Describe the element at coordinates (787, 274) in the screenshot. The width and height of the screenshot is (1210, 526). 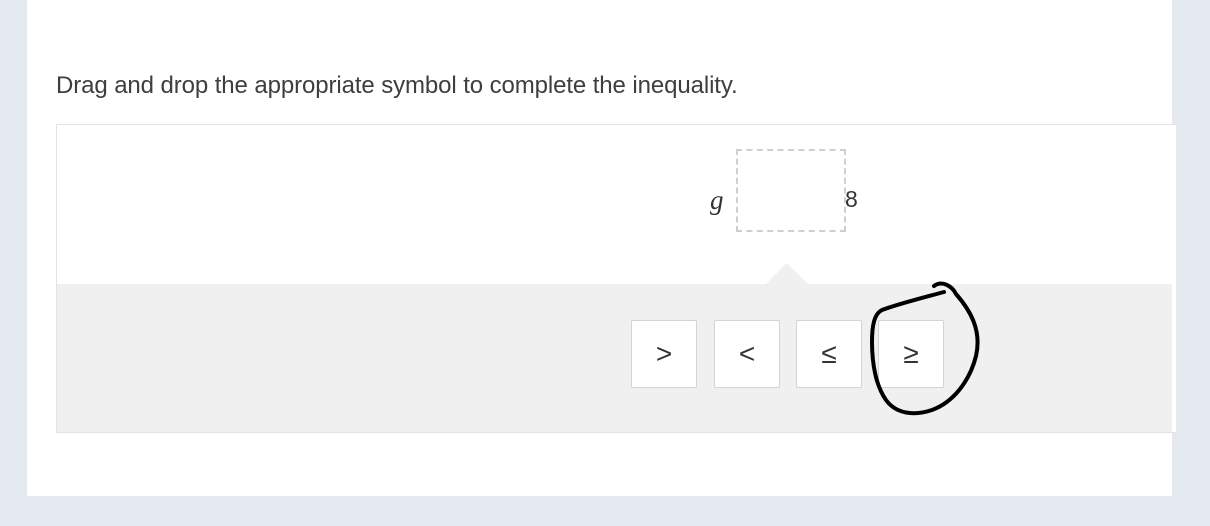
I see `tray-pointer-arrow` at that location.